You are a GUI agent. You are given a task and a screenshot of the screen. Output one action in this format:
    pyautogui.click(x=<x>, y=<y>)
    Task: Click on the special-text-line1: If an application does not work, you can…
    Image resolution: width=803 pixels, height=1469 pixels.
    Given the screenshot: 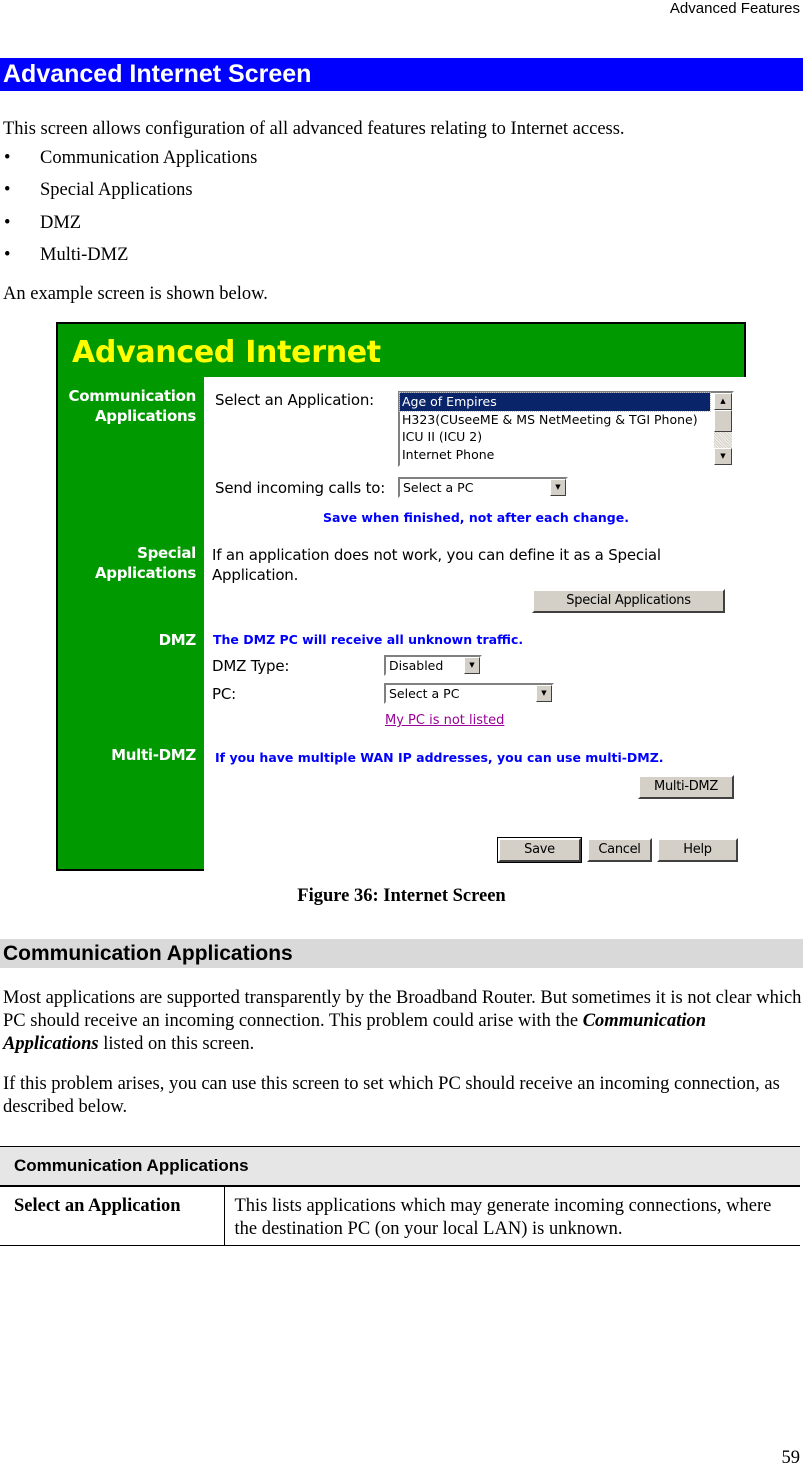 What is the action you would take?
    pyautogui.click(x=436, y=555)
    